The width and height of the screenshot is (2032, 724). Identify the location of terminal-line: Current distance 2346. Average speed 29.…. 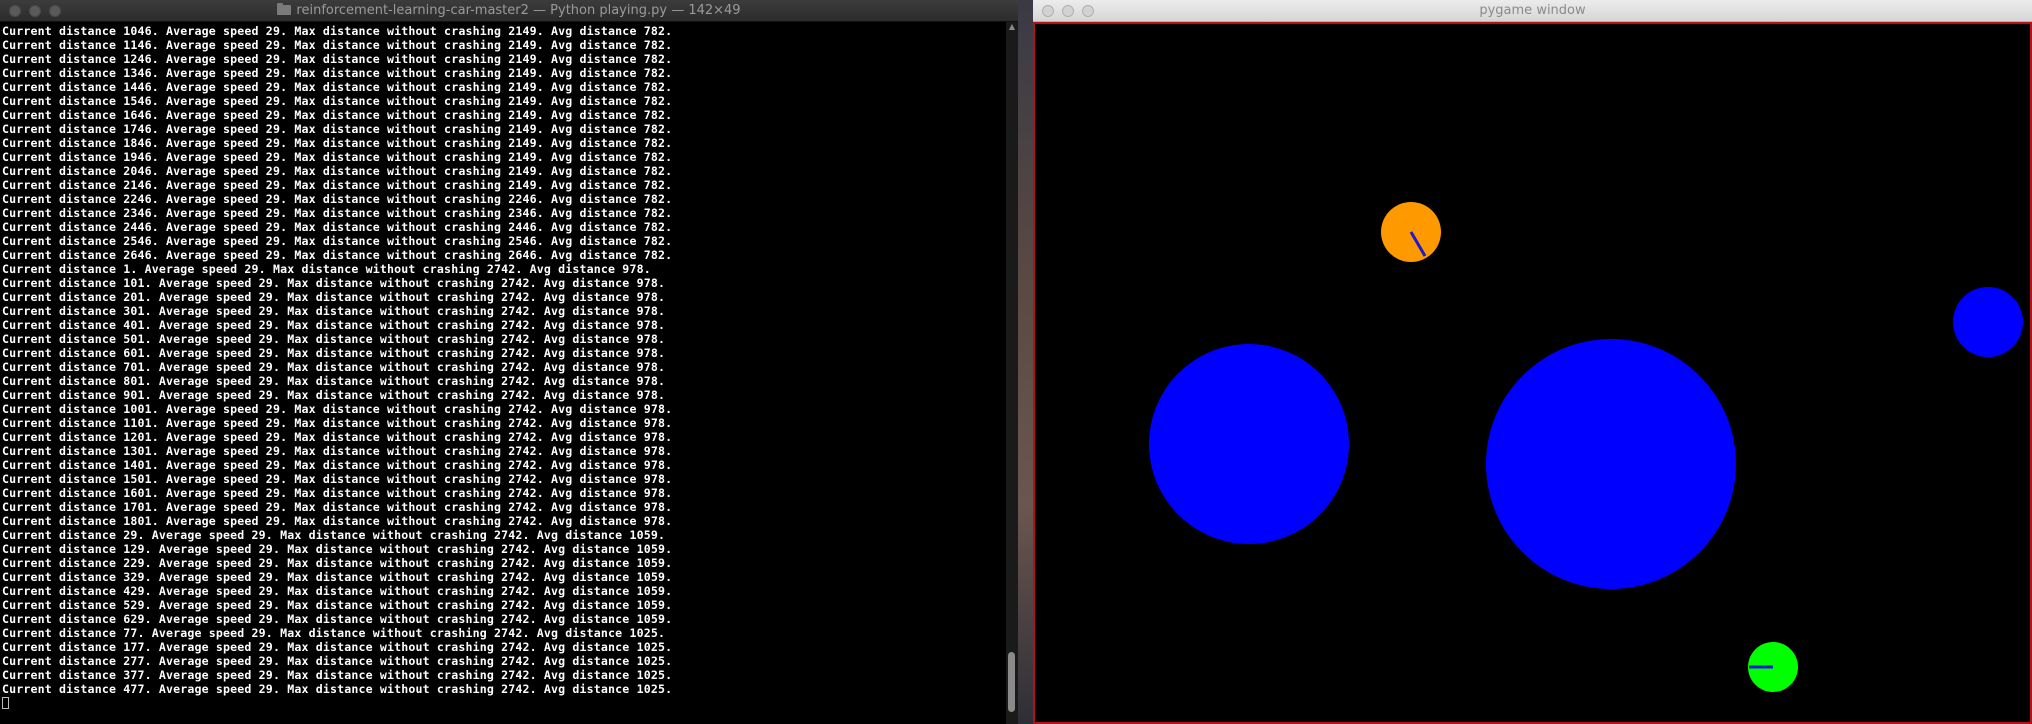
(337, 213).